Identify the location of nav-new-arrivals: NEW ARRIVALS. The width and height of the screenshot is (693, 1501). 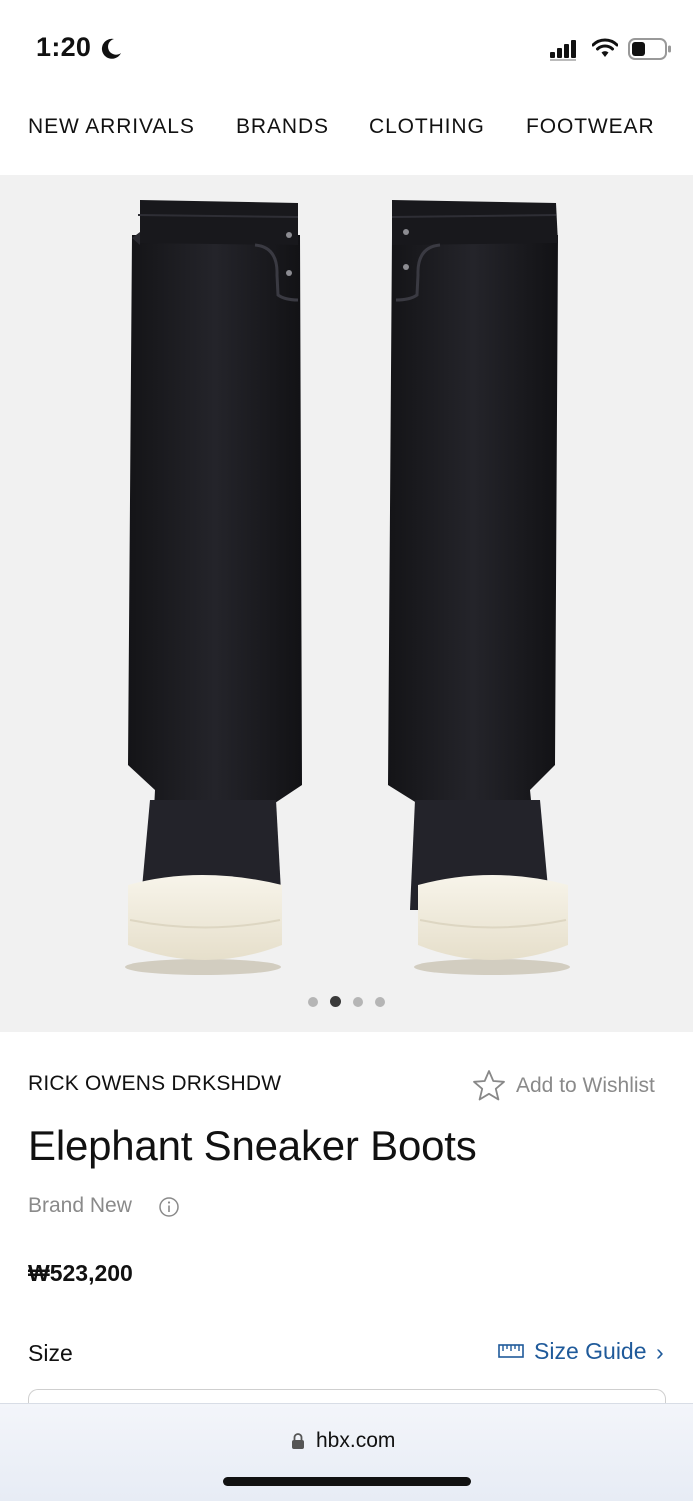
(111, 127).